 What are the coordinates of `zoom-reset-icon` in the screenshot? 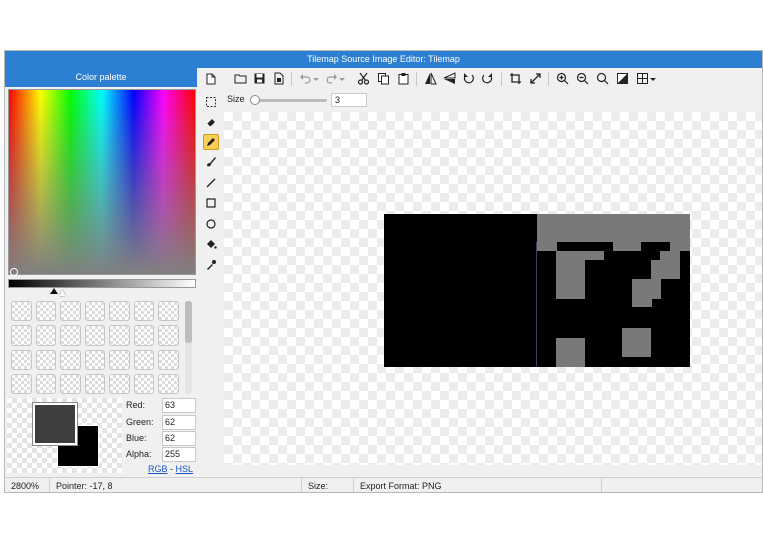 It's located at (602, 78).